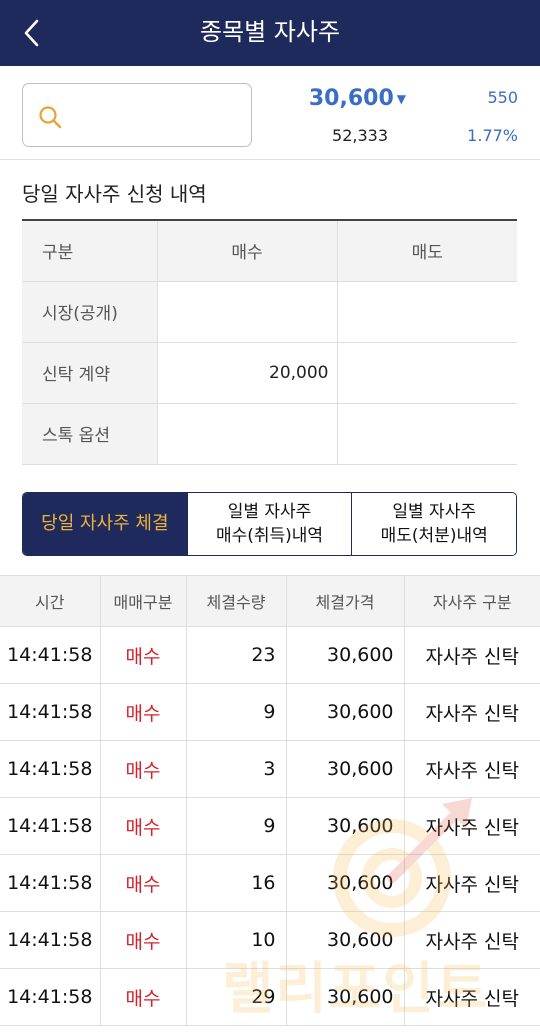  I want to click on table-row: 14:41:58 매수 29 30,600 자사주 신탁, so click(270, 997).